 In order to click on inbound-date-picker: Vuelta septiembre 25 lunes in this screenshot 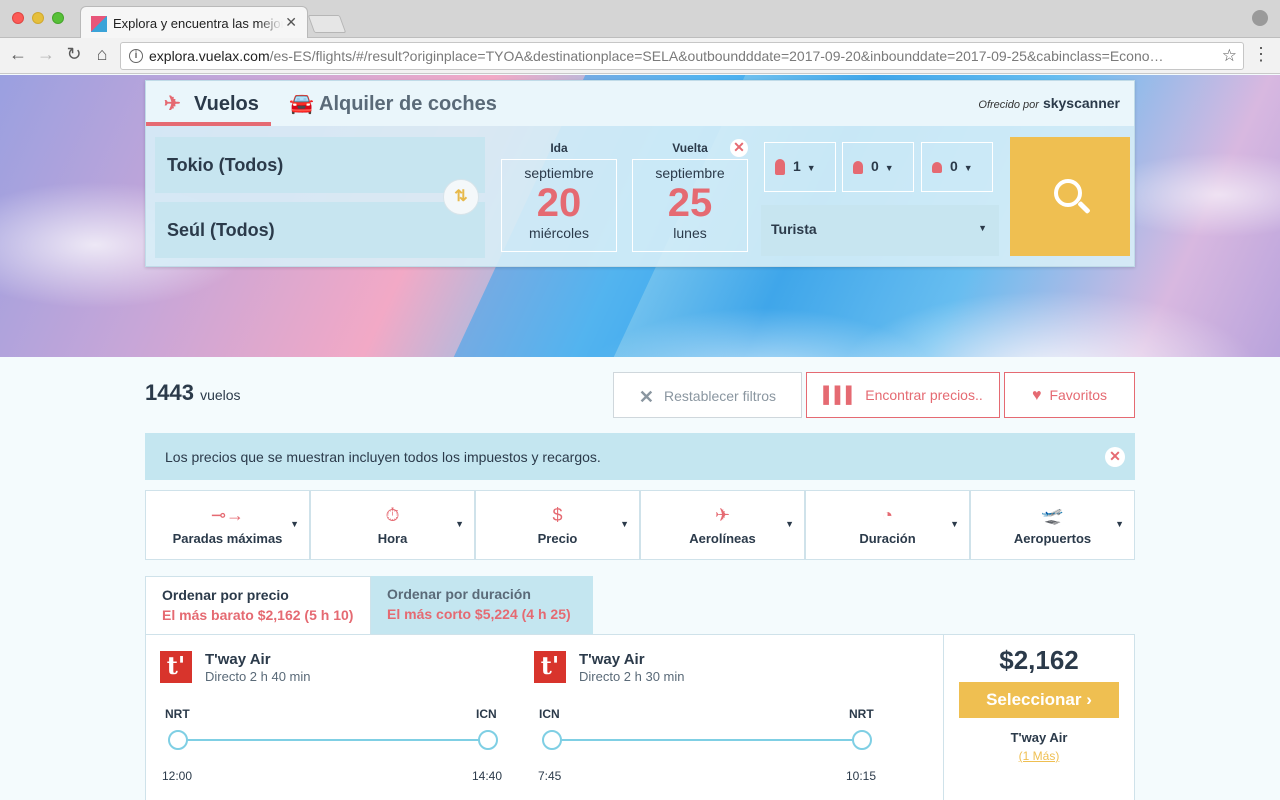, I will do `click(690, 195)`.